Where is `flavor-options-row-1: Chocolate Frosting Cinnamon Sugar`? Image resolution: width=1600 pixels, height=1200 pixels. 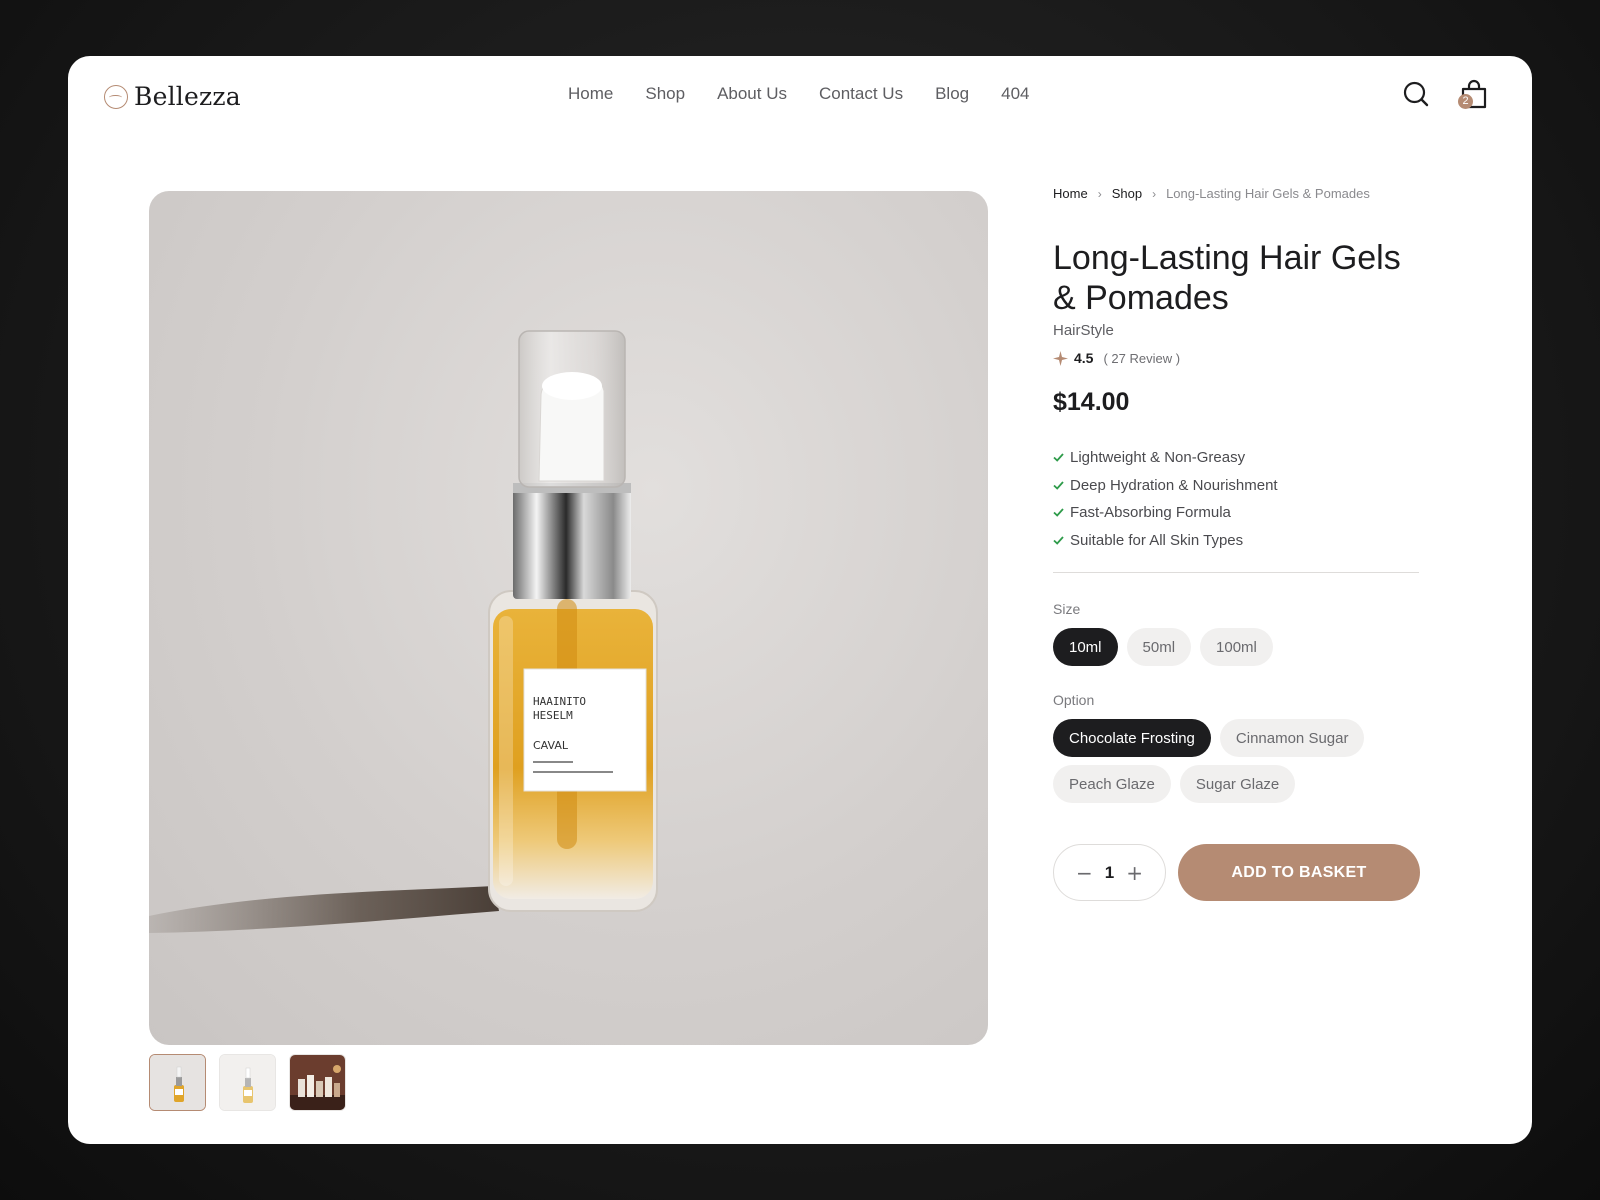 flavor-options-row-1: Chocolate Frosting Cinnamon Sugar is located at coordinates (1209, 738).